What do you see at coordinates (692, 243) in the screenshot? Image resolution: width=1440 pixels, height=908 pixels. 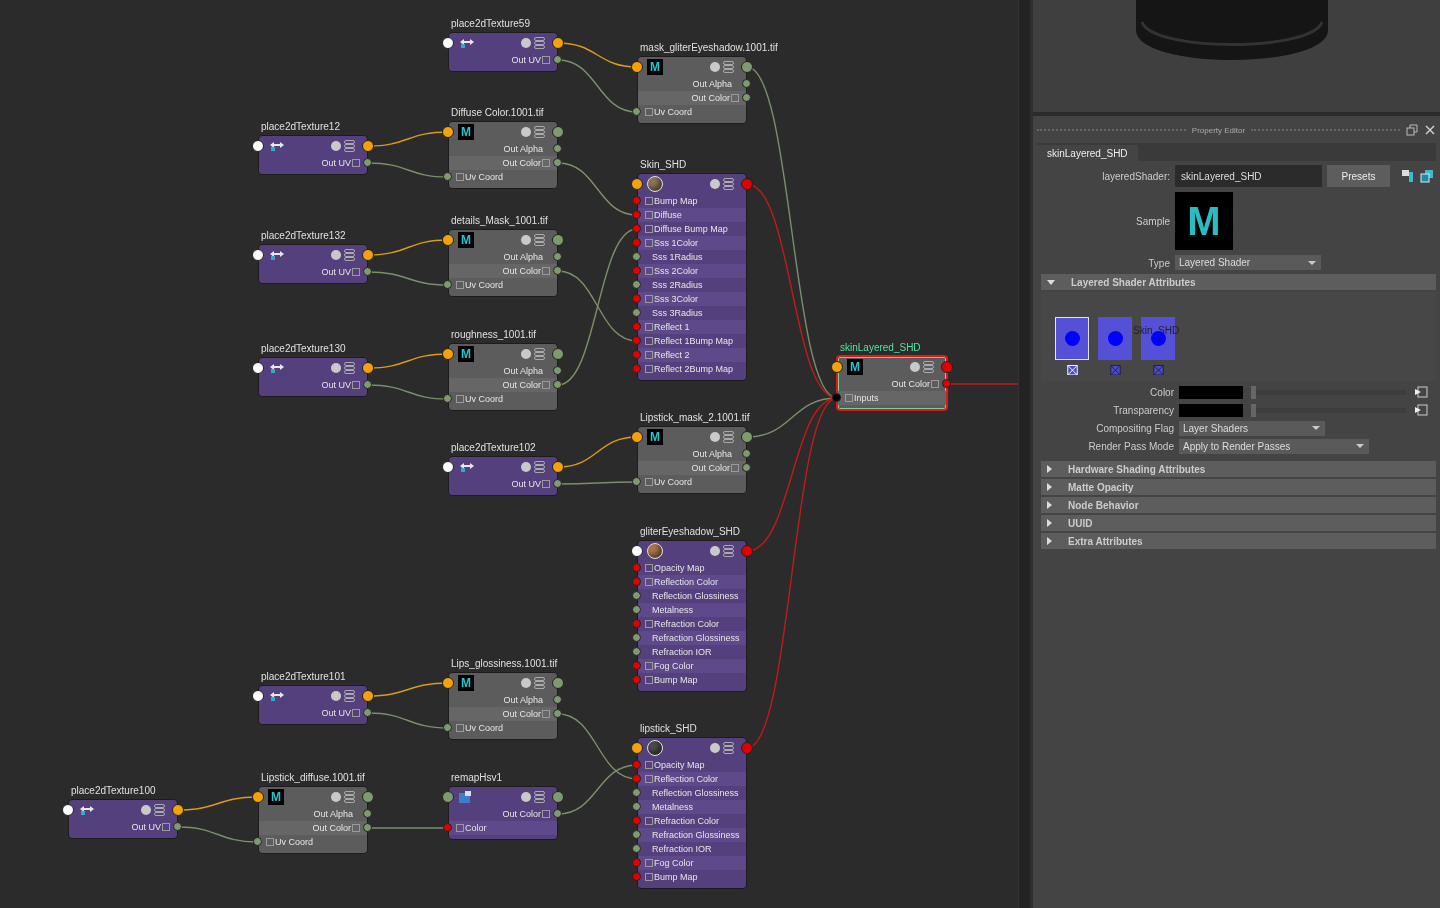 I see `attribute-row: Sss 1Color` at bounding box center [692, 243].